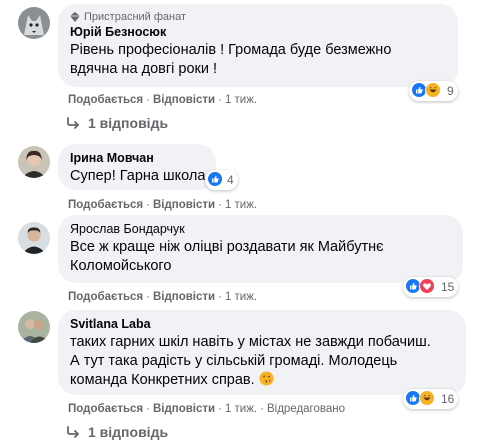 This screenshot has height=444, width=500. I want to click on author-name: Юрій Безносюк, so click(258, 32).